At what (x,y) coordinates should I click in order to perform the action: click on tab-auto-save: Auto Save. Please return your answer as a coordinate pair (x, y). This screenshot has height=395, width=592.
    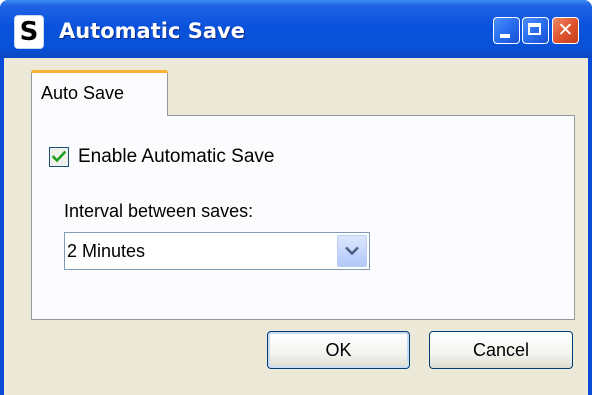
    Looking at the image, I should click on (99, 93).